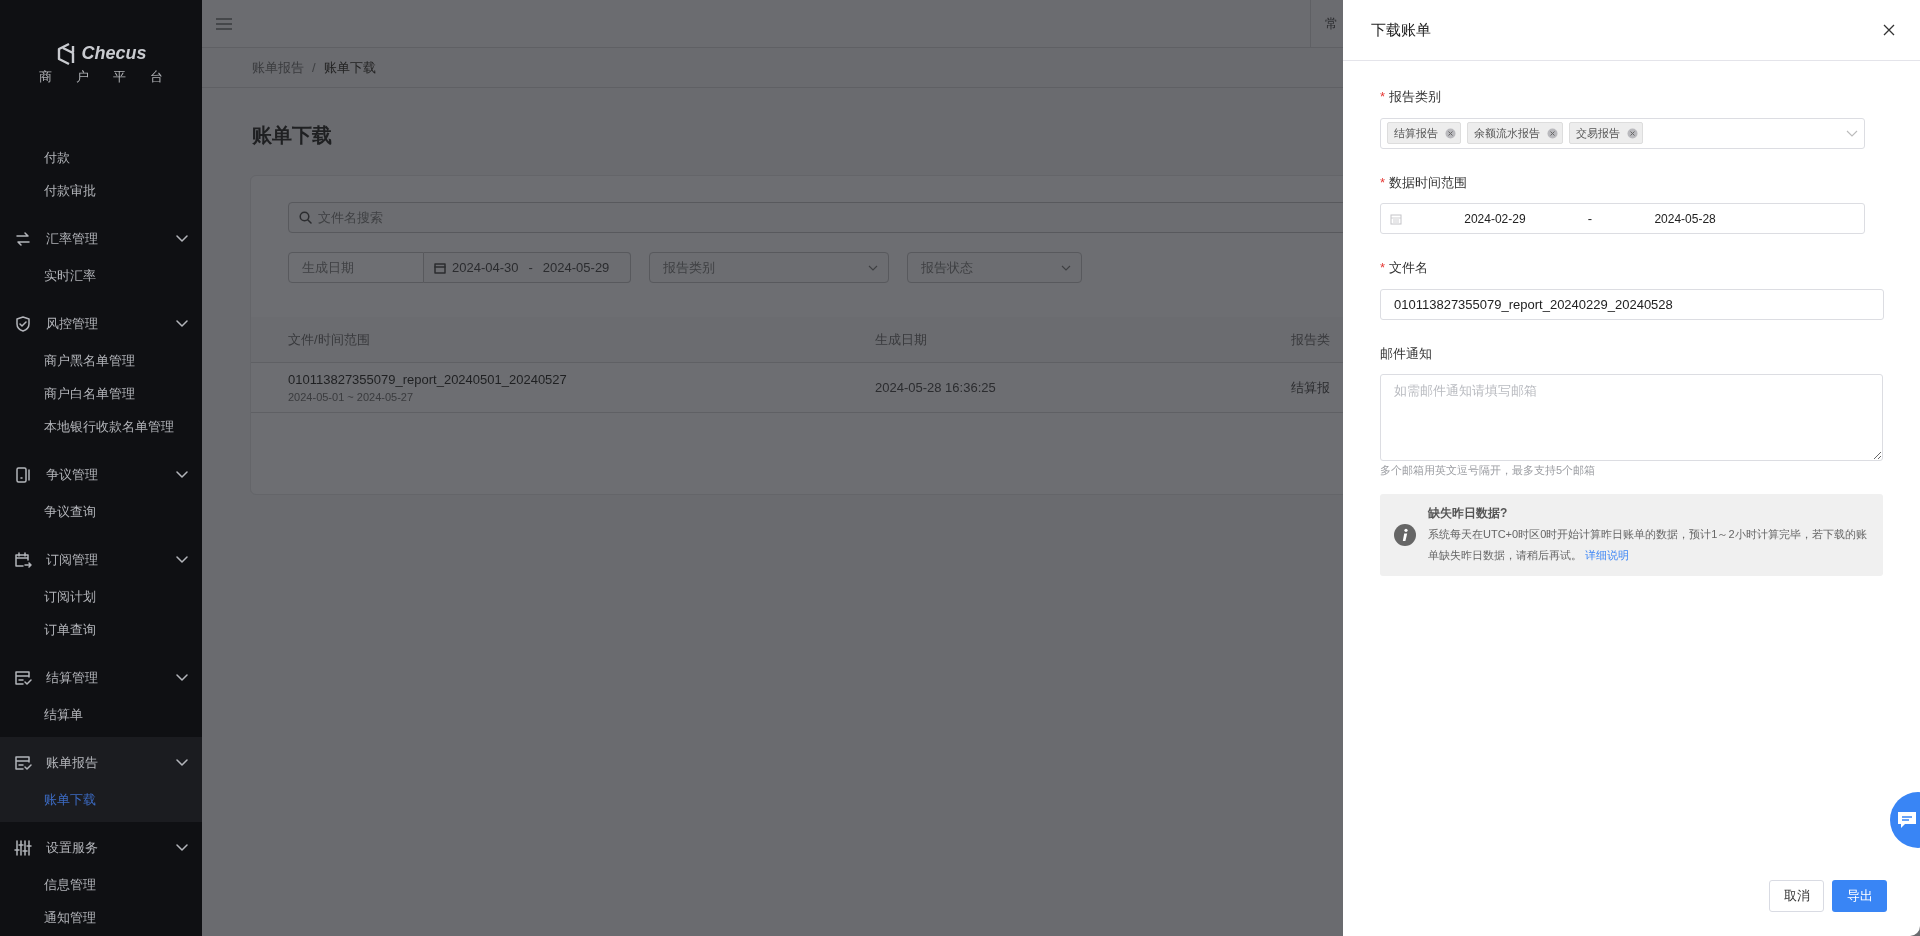 The height and width of the screenshot is (936, 1920). I want to click on menu-item: 通知管理, so click(101, 917).